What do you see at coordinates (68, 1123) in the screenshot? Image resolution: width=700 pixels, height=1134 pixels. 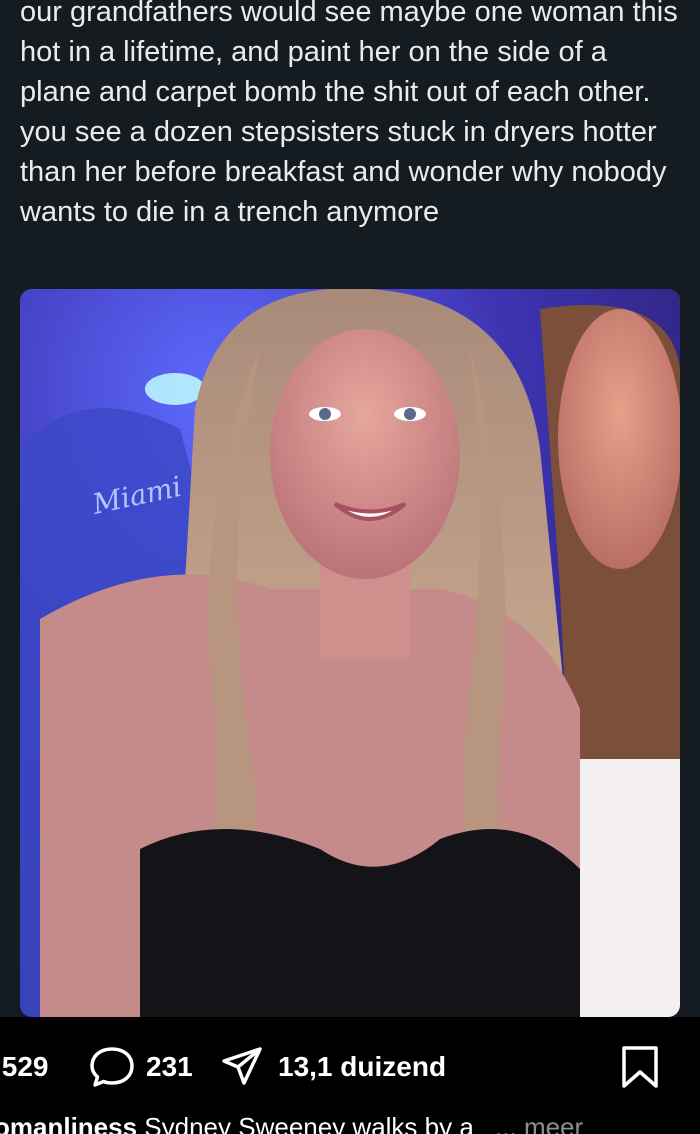 I see `caption-username: omanliness` at bounding box center [68, 1123].